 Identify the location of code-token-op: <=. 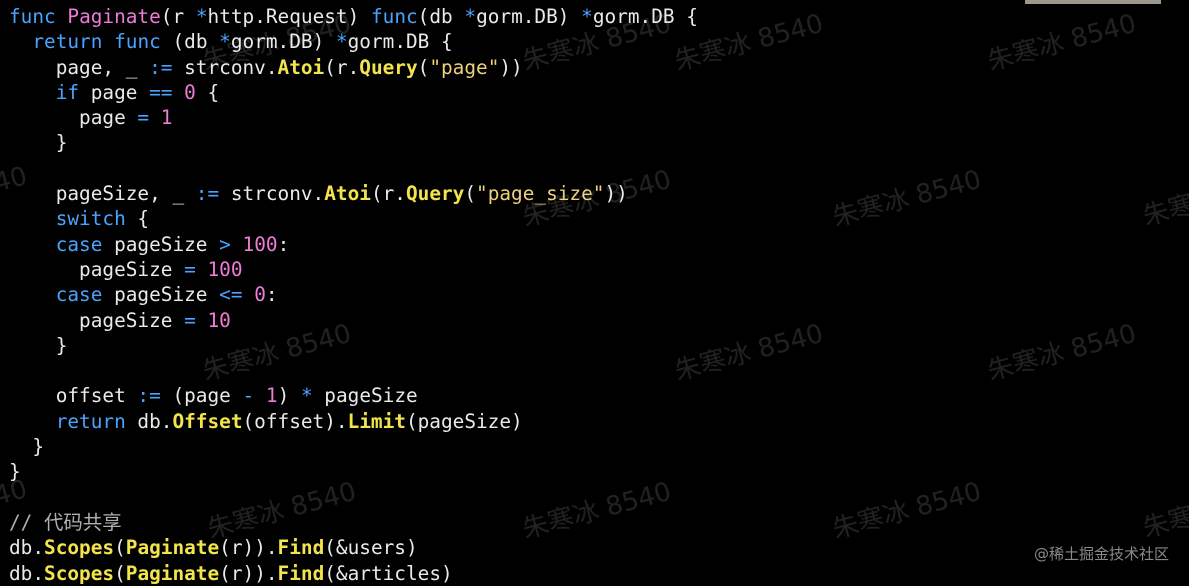
(231, 295).